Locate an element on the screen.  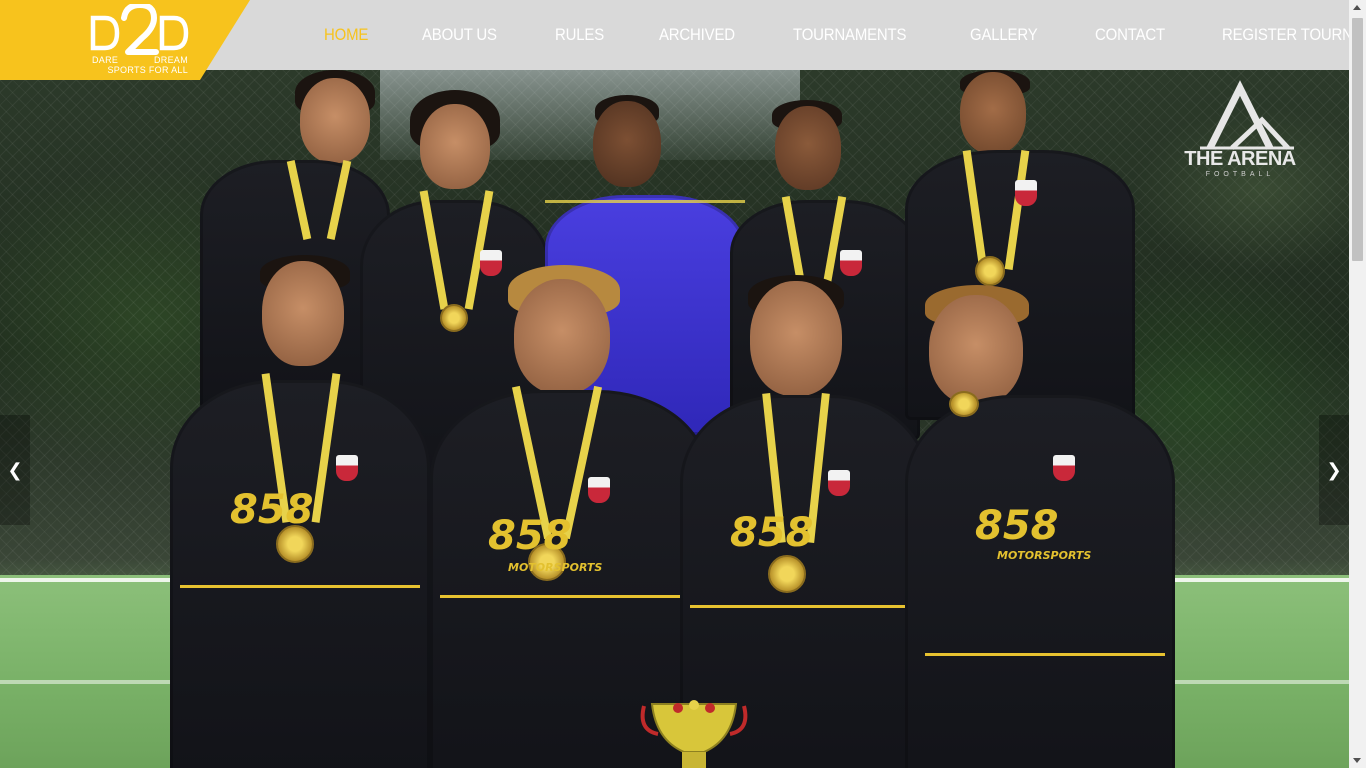
scrollbar-thumb is located at coordinates (1357, 139).